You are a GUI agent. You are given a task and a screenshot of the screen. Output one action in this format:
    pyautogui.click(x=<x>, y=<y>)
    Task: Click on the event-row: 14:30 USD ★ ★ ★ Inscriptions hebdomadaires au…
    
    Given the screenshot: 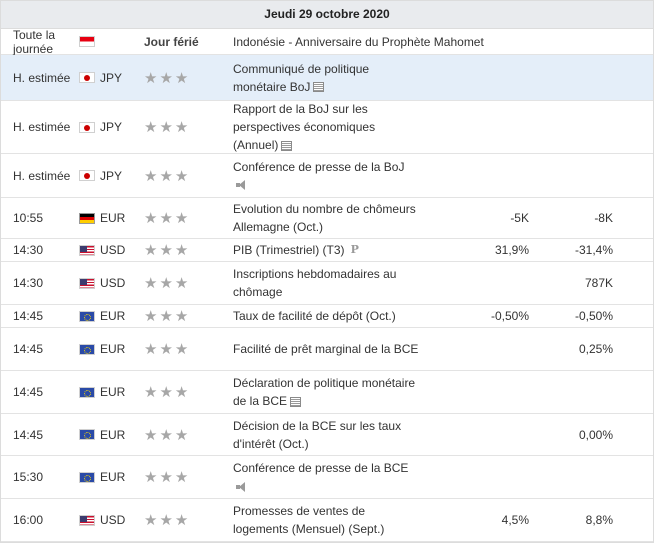 What is the action you would take?
    pyautogui.click(x=327, y=283)
    